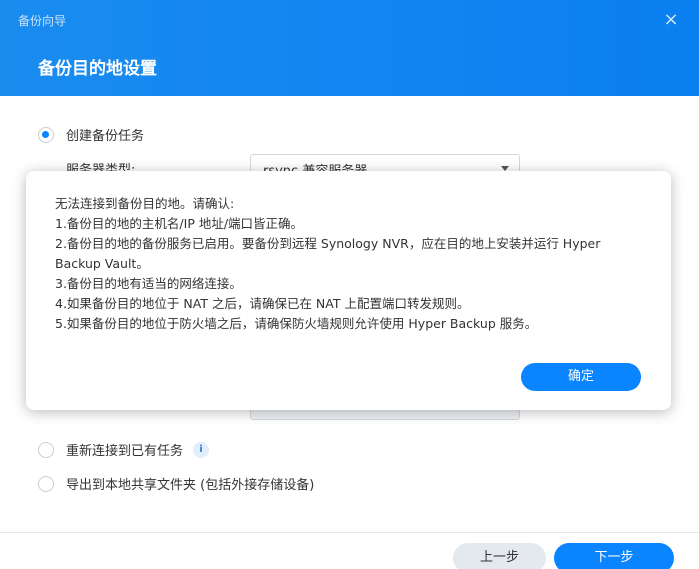 The height and width of the screenshot is (569, 699). What do you see at coordinates (581, 377) in the screenshot?
I see `ok-button: 确定` at bounding box center [581, 377].